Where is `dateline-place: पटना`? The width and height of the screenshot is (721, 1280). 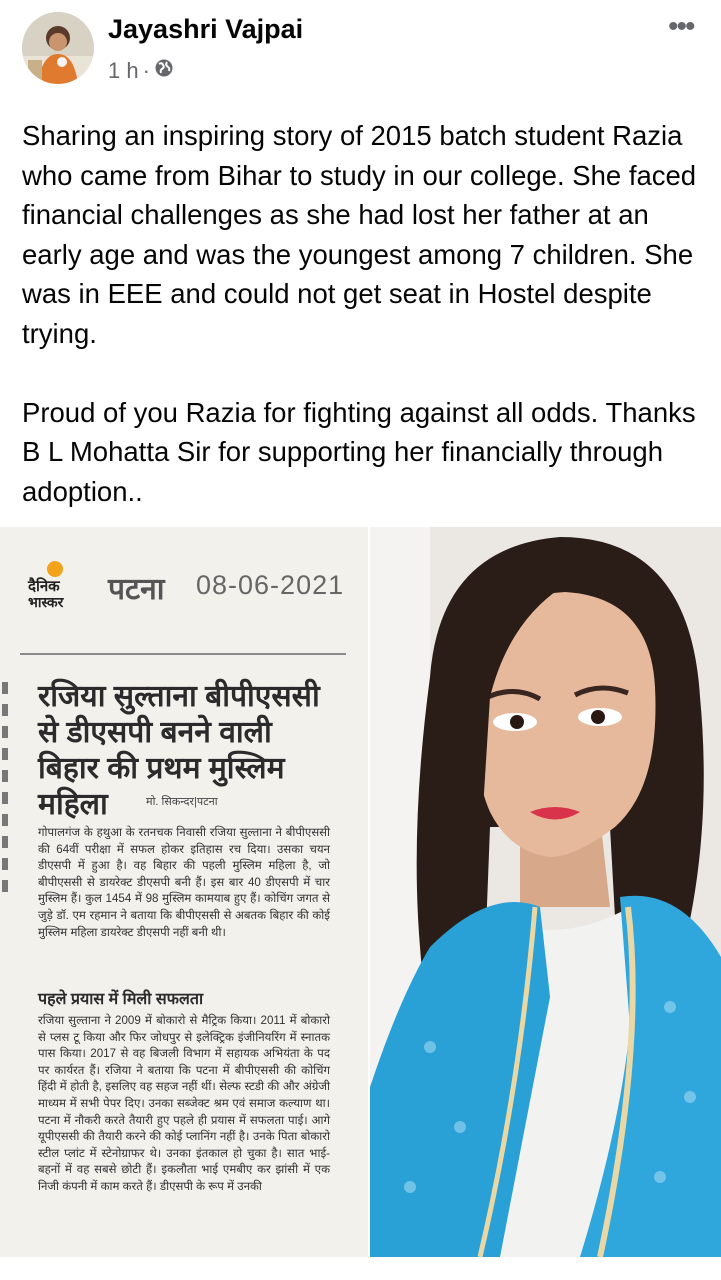 dateline-place: पटना is located at coordinates (136, 589).